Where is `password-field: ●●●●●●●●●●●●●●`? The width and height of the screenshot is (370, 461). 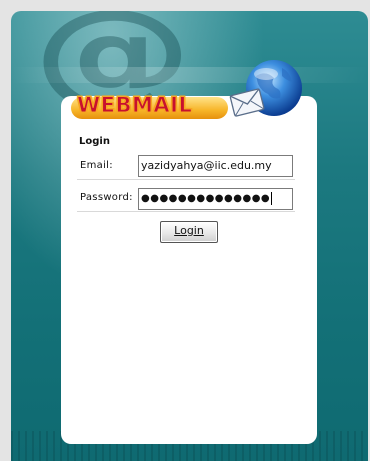
password-field: ●●●●●●●●●●●●●● is located at coordinates (215, 199).